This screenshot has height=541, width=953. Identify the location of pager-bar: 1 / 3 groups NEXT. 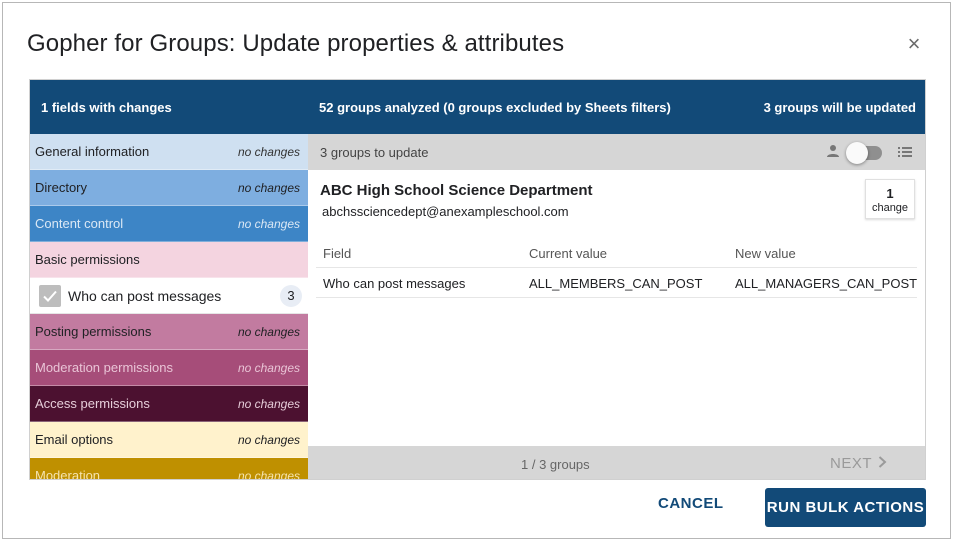
(616, 462).